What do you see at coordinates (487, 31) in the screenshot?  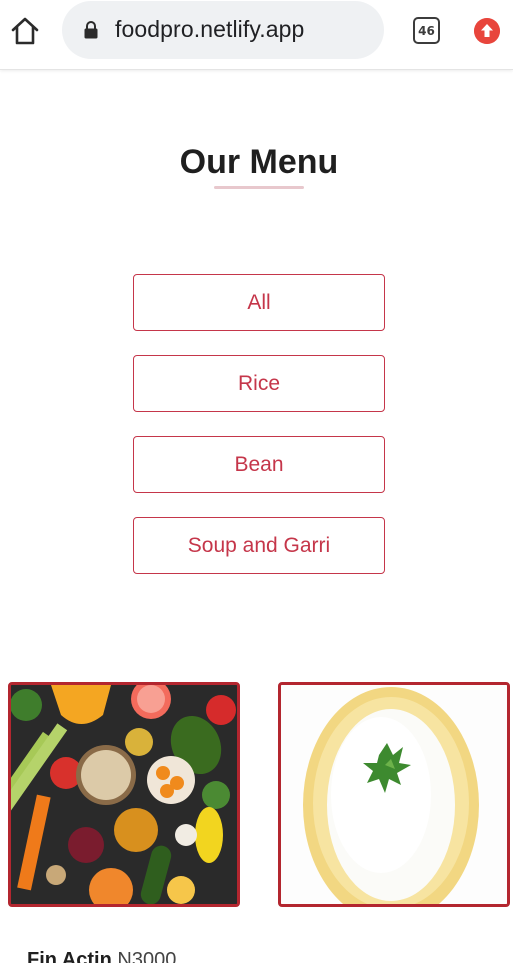 I see `arrow-up-circle-icon` at bounding box center [487, 31].